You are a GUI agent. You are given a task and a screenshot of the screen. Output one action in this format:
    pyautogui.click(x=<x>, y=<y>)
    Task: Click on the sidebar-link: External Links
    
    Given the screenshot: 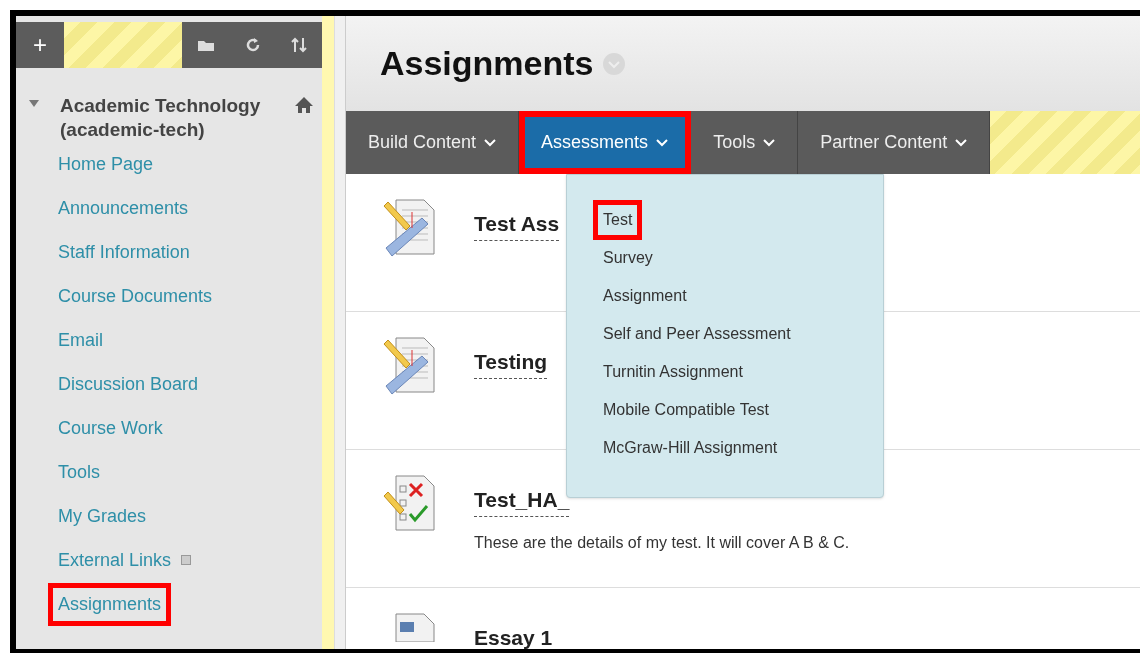 What is the action you would take?
    pyautogui.click(x=115, y=560)
    